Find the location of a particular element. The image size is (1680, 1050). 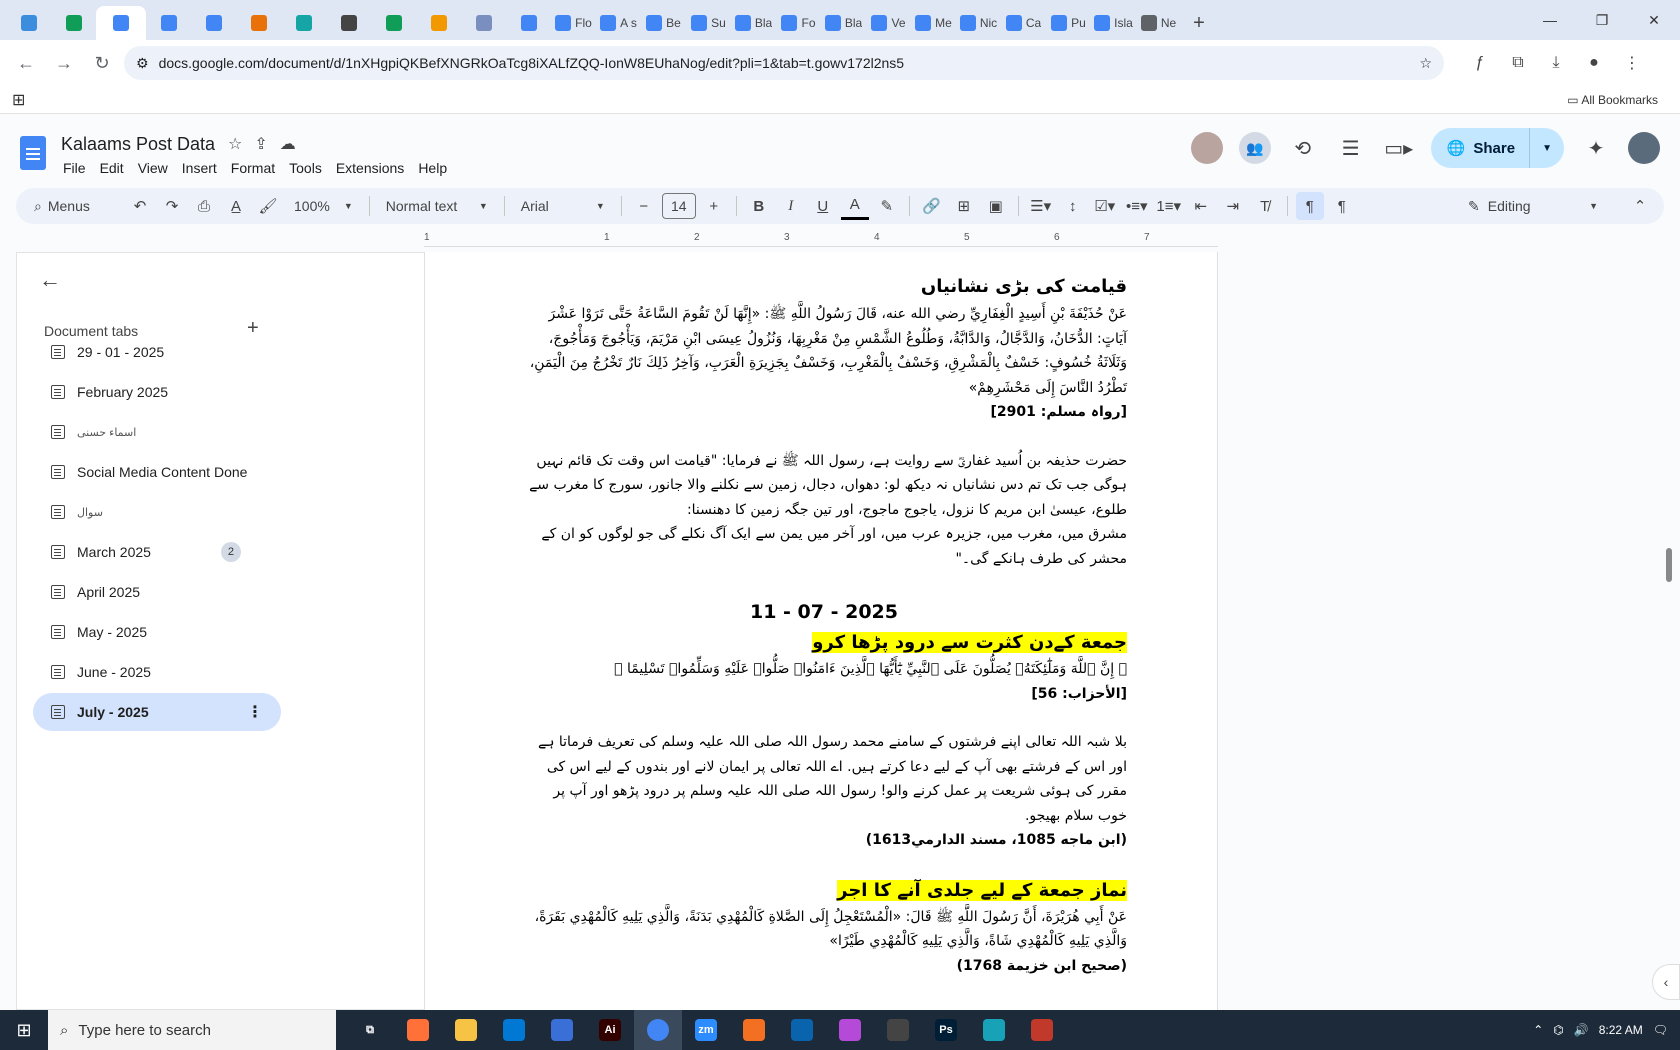

document-tab-item: April 2025 is located at coordinates (157, 592).